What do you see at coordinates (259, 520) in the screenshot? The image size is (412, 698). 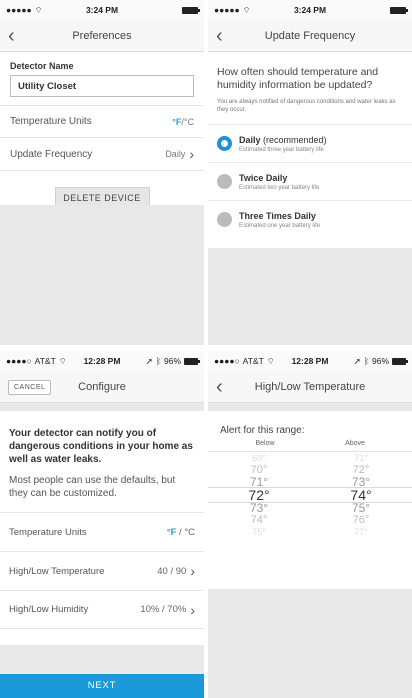 I see `below-option: 74°` at bounding box center [259, 520].